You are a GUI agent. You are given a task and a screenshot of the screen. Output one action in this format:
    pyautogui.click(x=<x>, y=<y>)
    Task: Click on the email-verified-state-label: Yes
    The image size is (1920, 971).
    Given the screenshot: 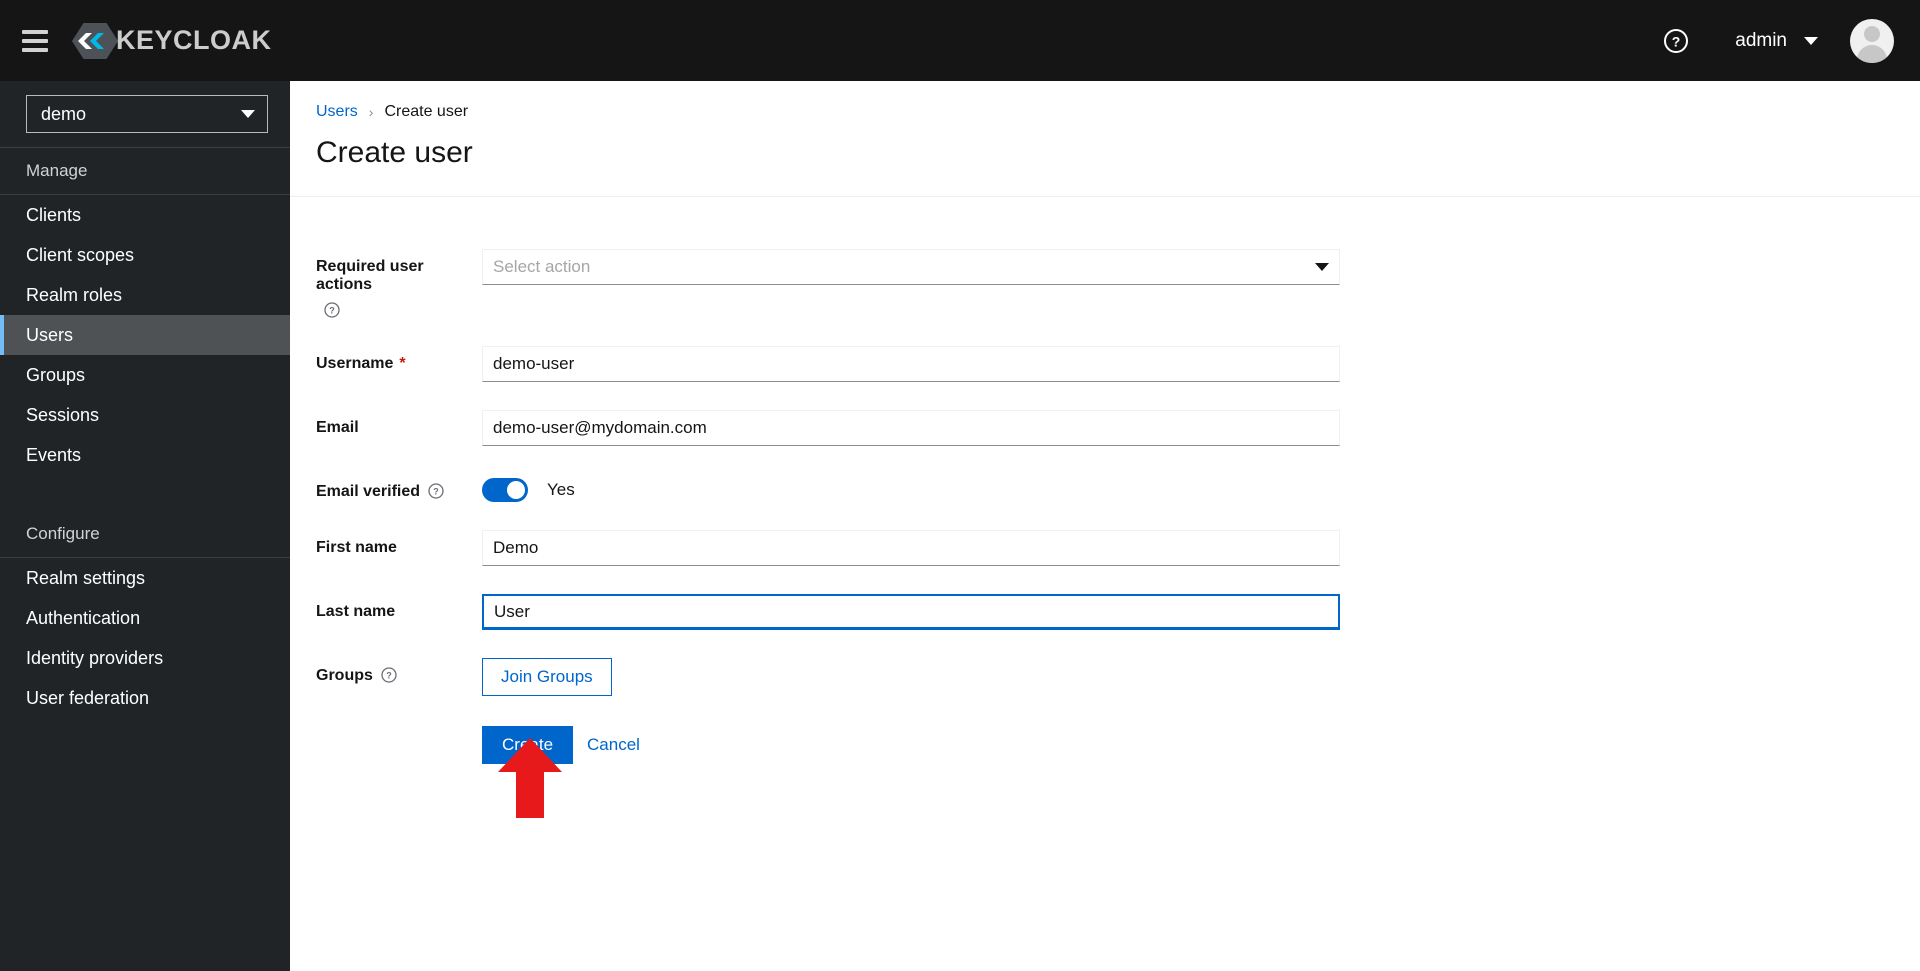 What is the action you would take?
    pyautogui.click(x=561, y=489)
    